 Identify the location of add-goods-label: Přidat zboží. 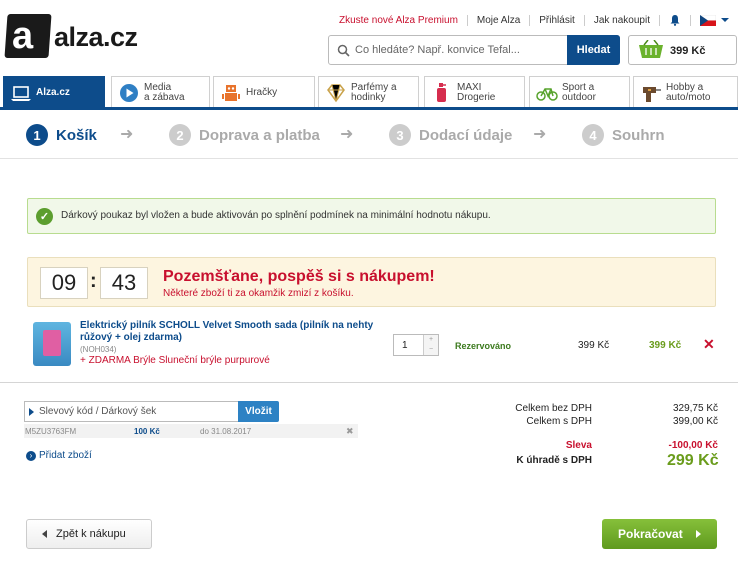
(65, 455).